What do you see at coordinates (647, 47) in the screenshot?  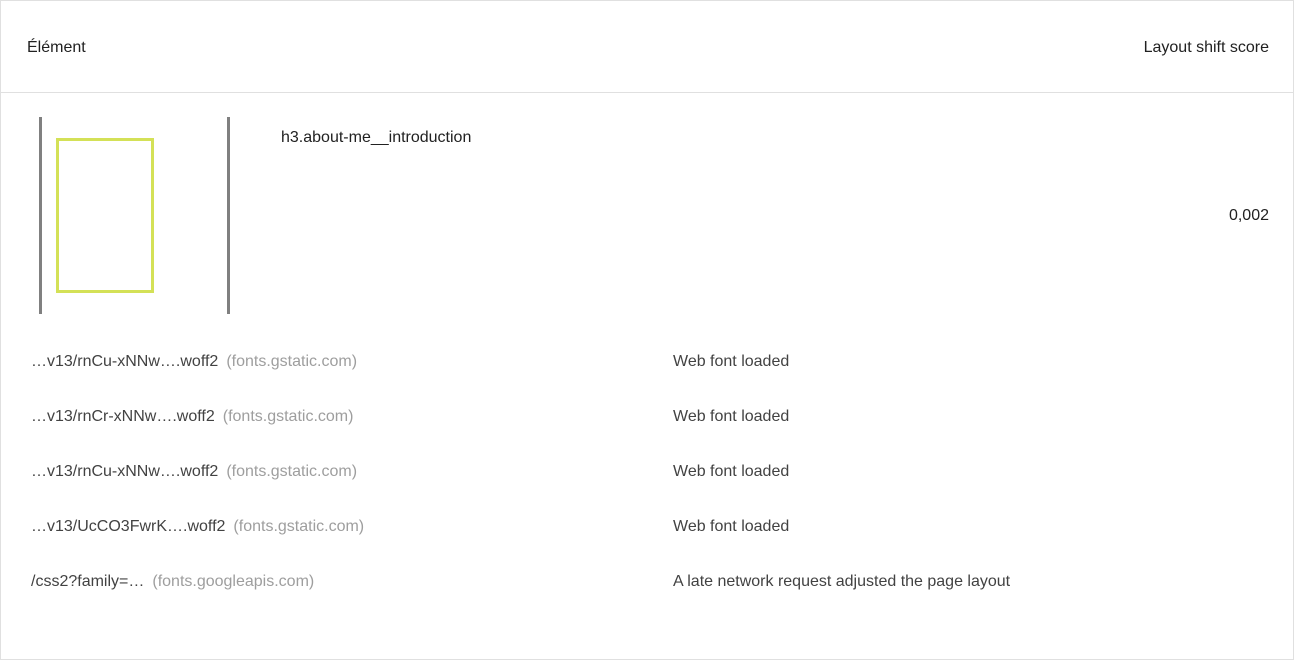 I see `table-header: Élément Layout shift score` at bounding box center [647, 47].